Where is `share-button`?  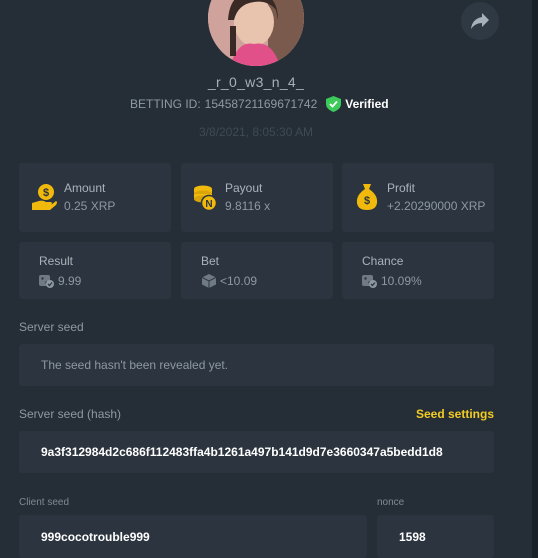
share-button is located at coordinates (480, 21).